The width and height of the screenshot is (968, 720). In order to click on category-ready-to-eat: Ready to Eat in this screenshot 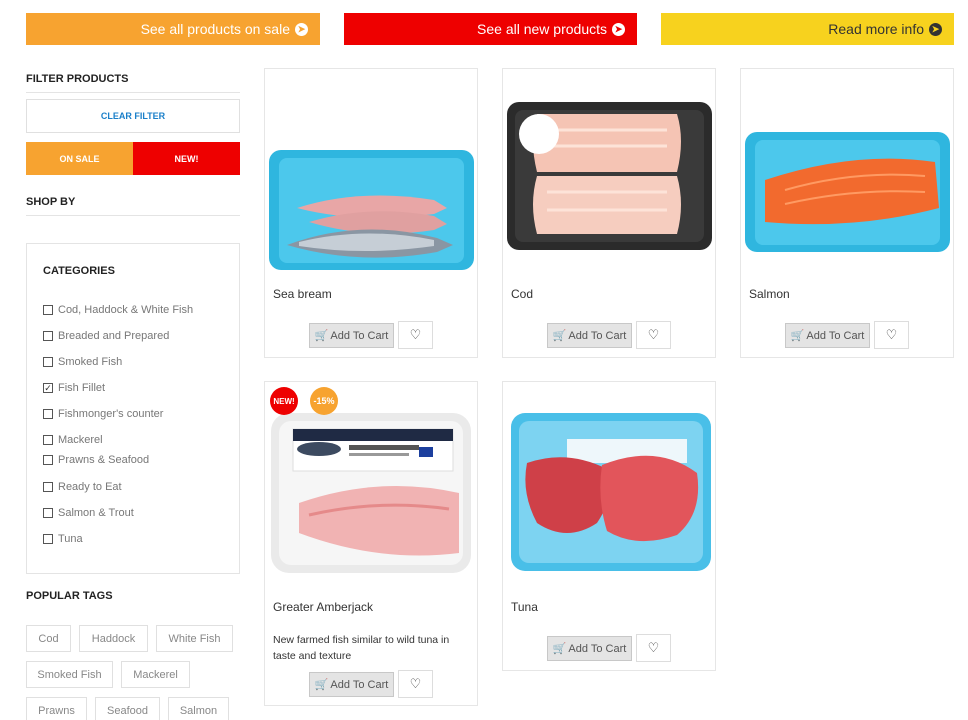, I will do `click(82, 487)`.